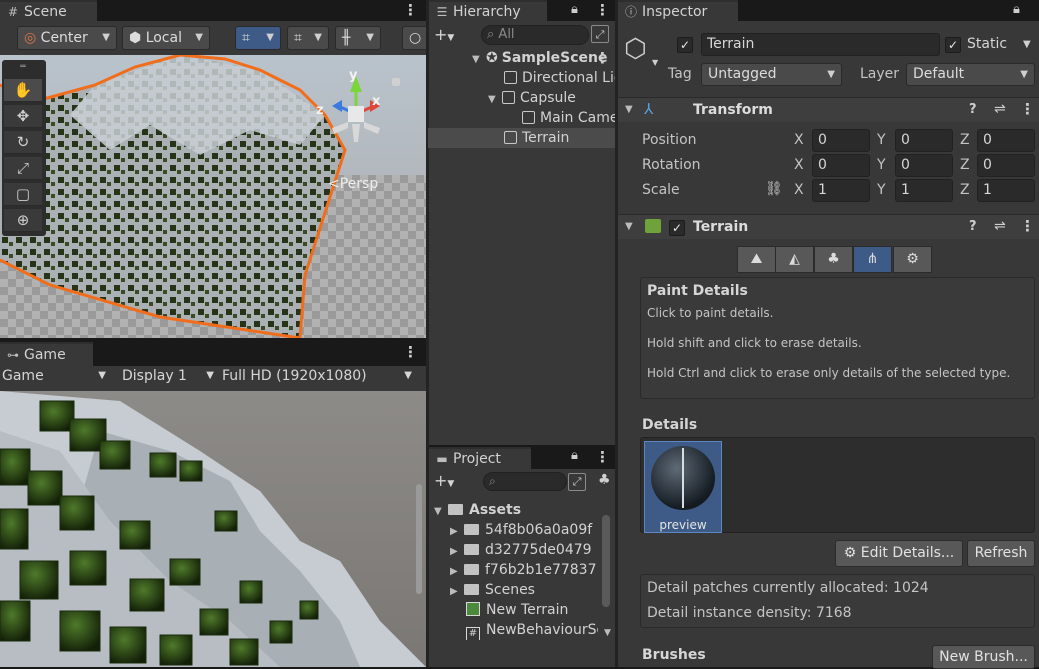 The height and width of the screenshot is (669, 1039). I want to click on position-z-field: 0, so click(1006, 140).